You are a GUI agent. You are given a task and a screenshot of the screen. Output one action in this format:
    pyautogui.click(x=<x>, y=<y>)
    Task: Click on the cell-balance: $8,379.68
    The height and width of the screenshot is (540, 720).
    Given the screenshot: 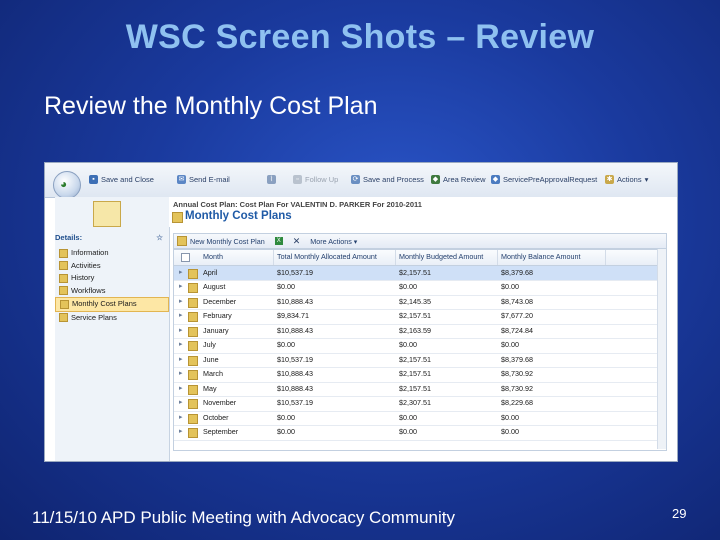 What is the action you would take?
    pyautogui.click(x=517, y=359)
    